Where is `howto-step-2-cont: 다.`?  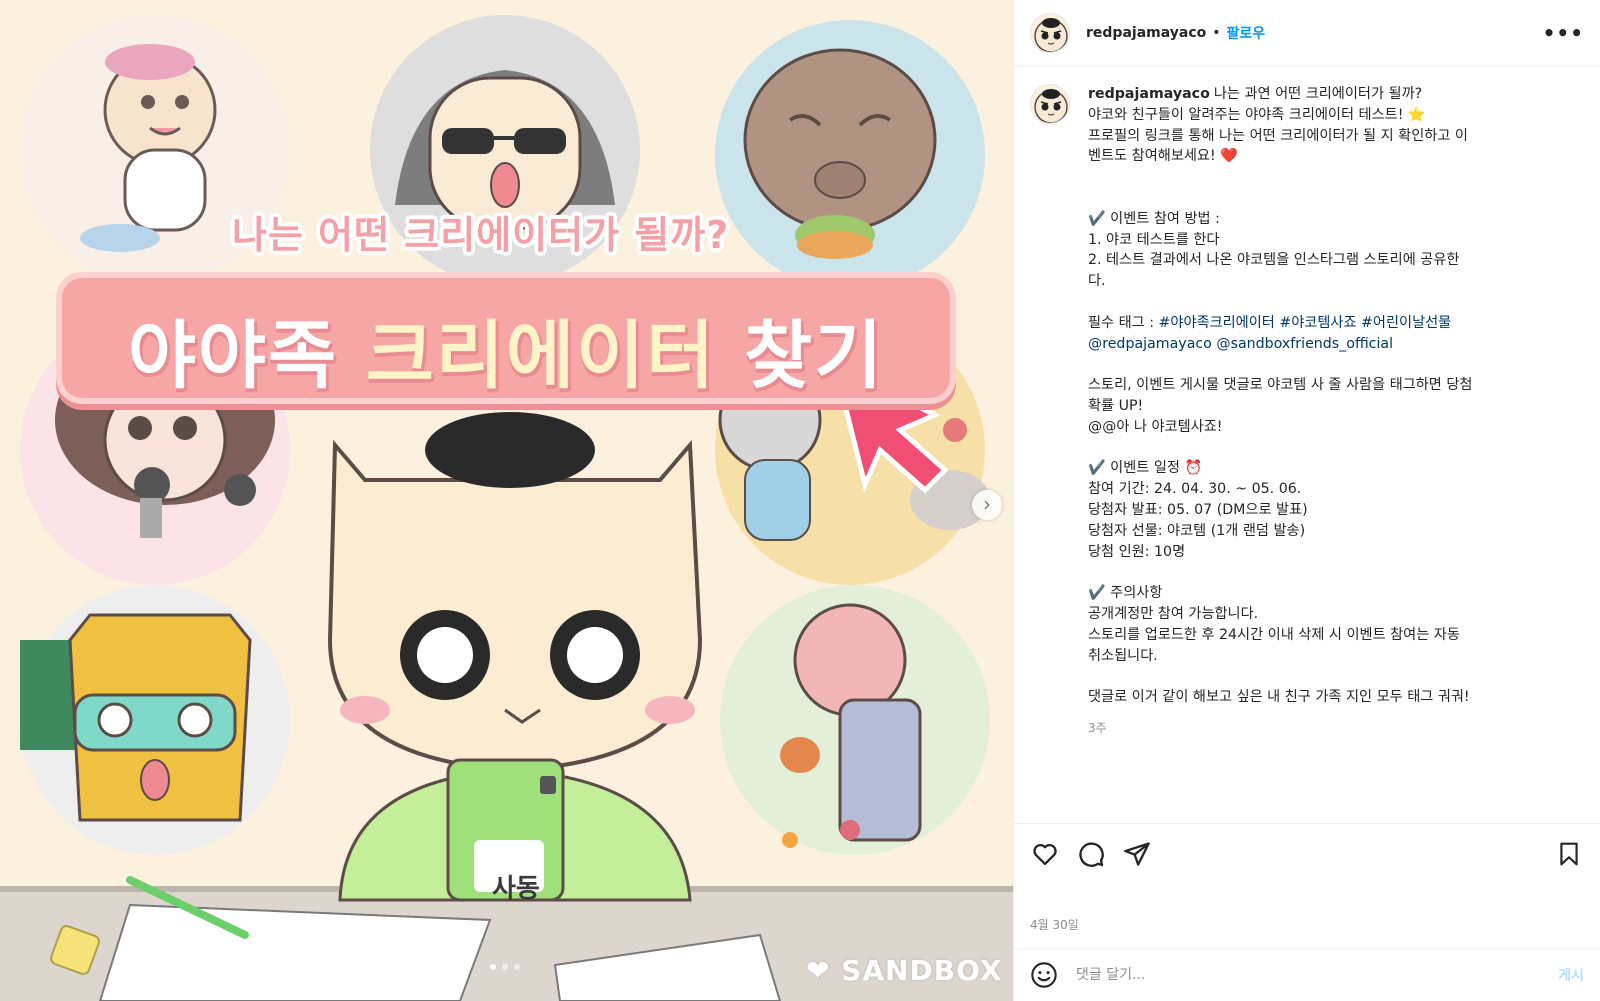
howto-step-2-cont: 다. is located at coordinates (1097, 281).